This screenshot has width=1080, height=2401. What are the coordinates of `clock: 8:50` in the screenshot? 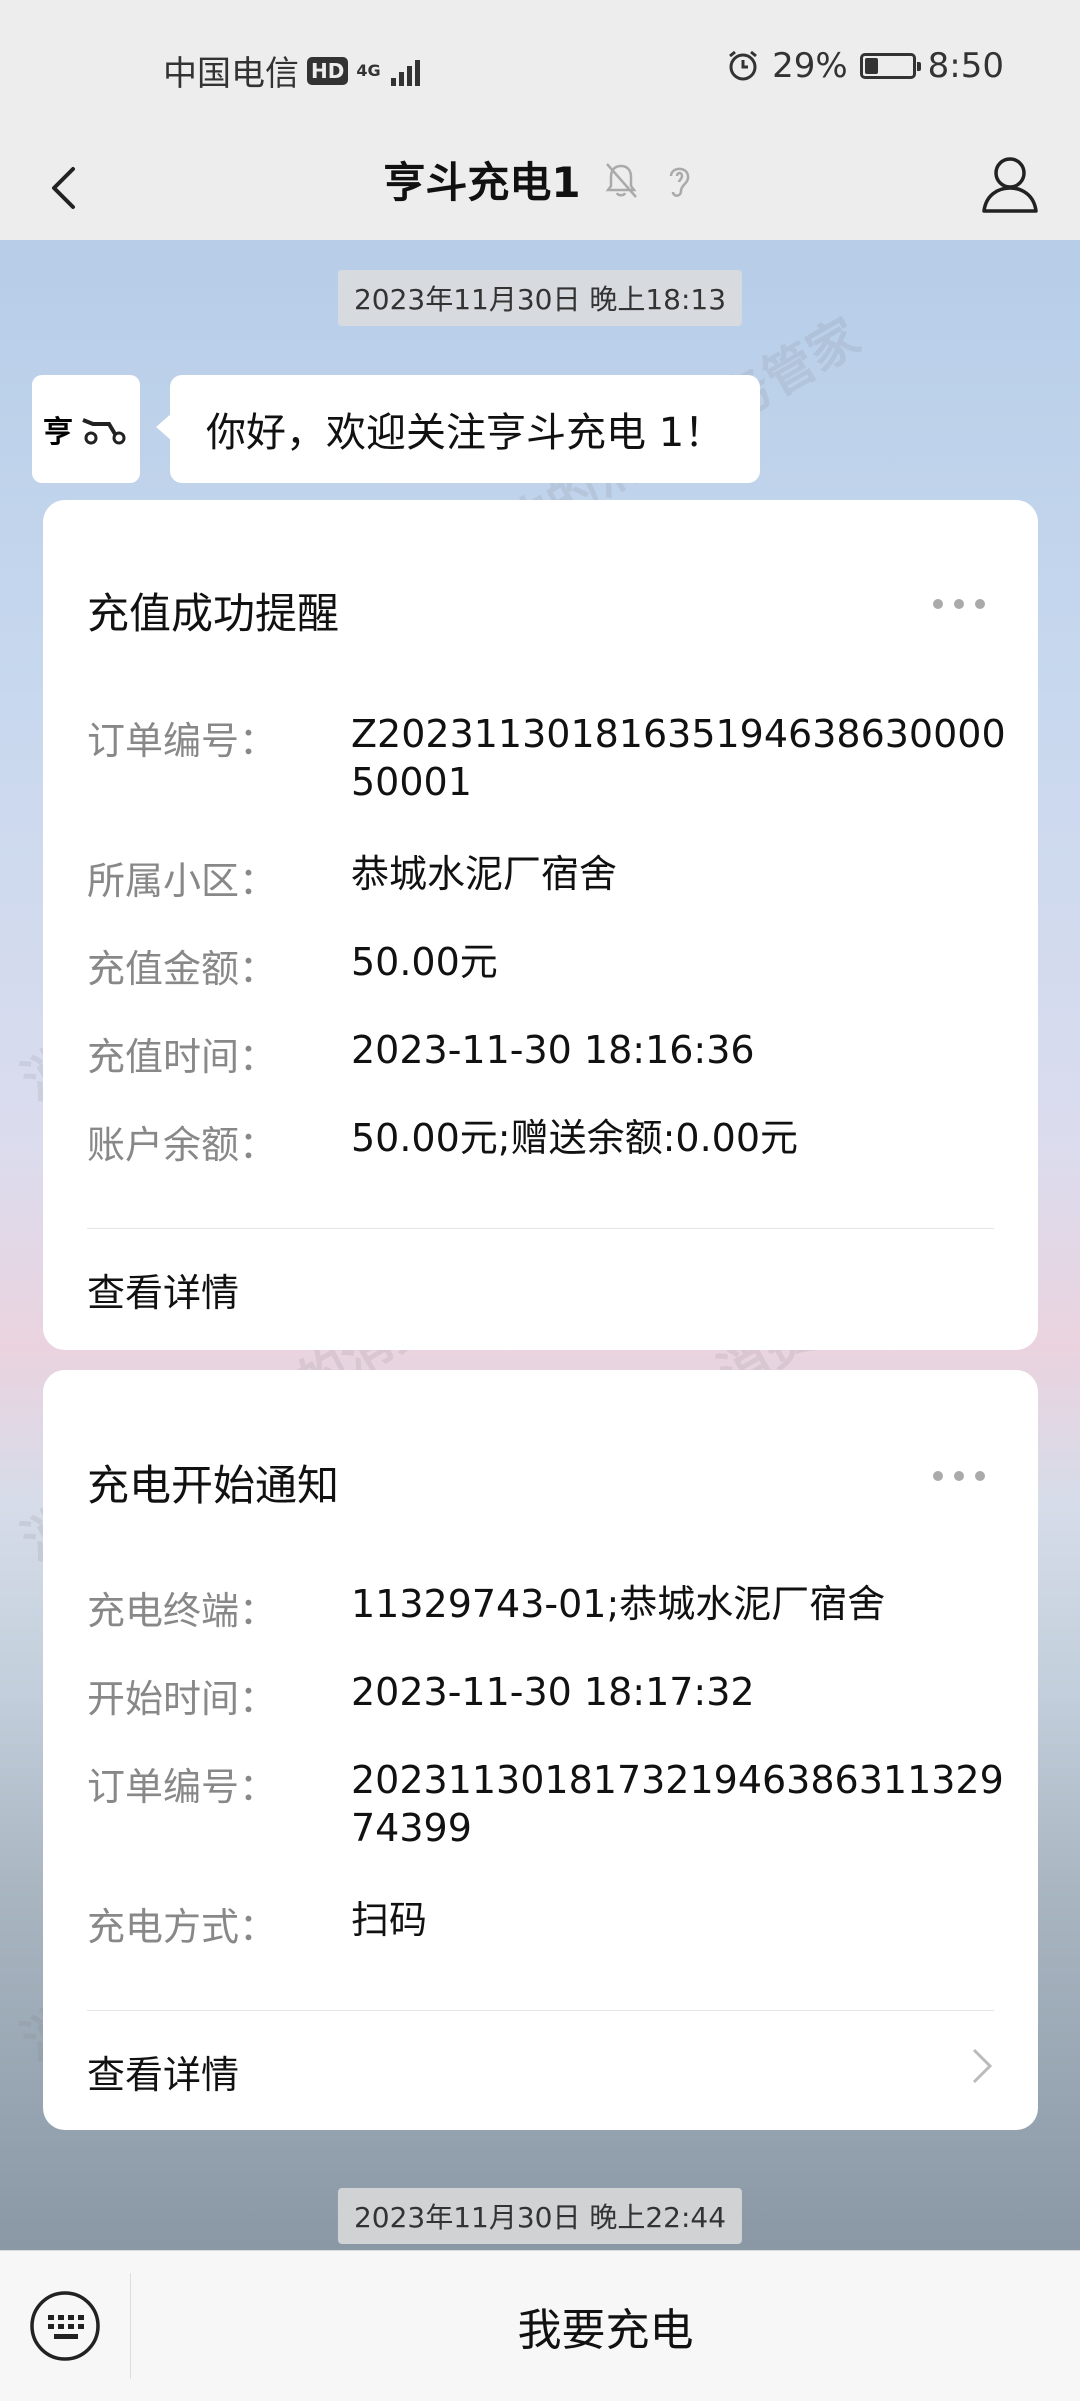 It's located at (965, 66).